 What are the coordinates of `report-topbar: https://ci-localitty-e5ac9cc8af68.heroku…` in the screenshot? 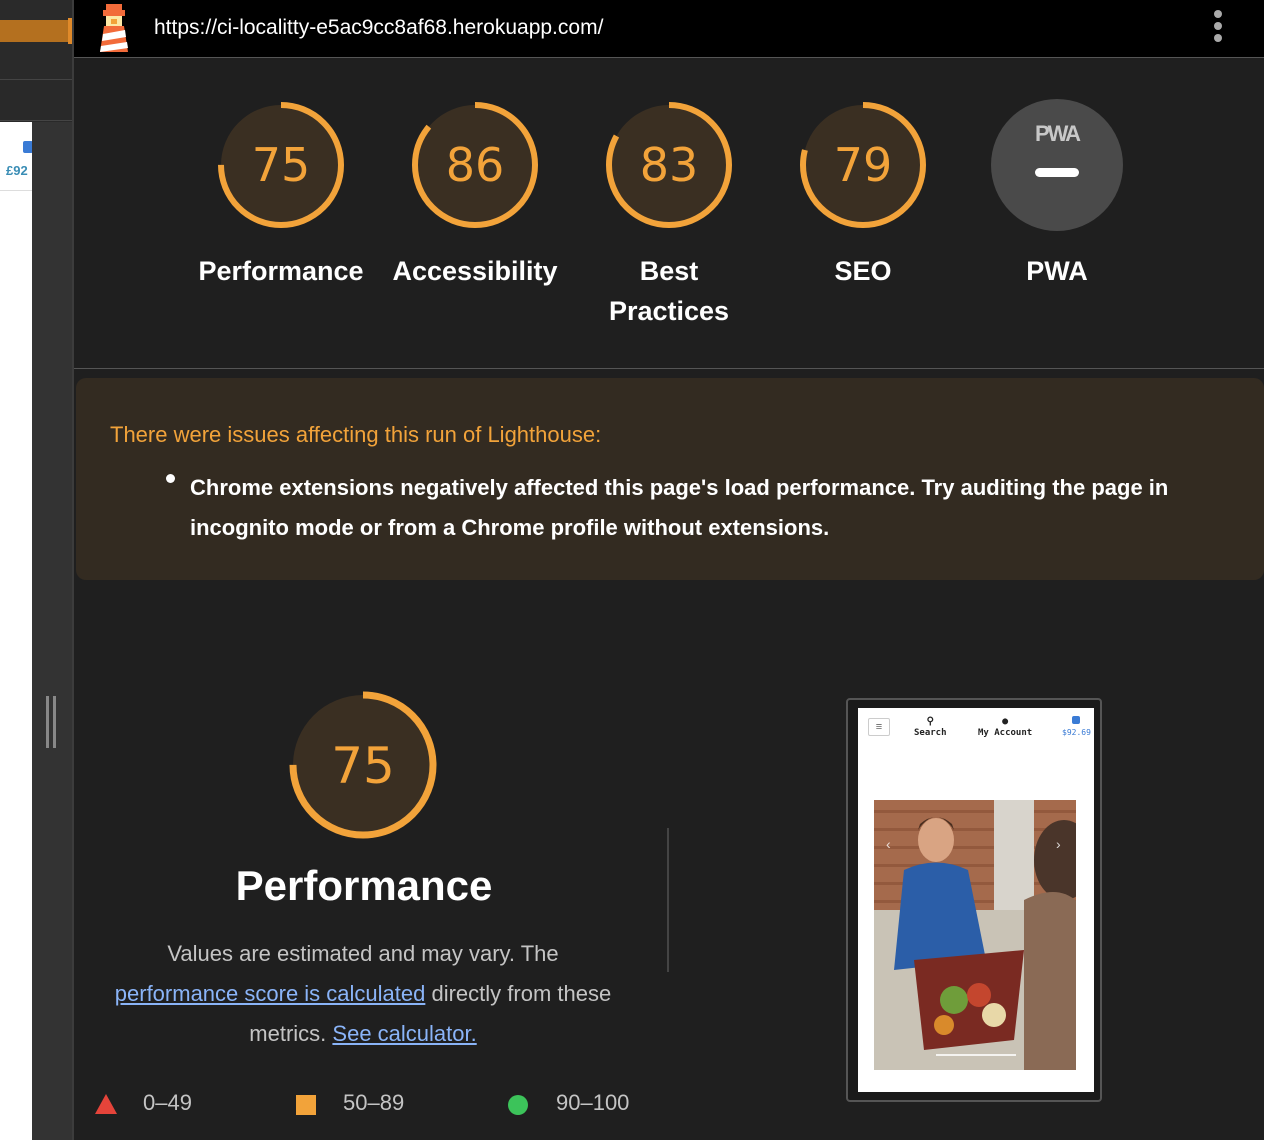 It's located at (669, 29).